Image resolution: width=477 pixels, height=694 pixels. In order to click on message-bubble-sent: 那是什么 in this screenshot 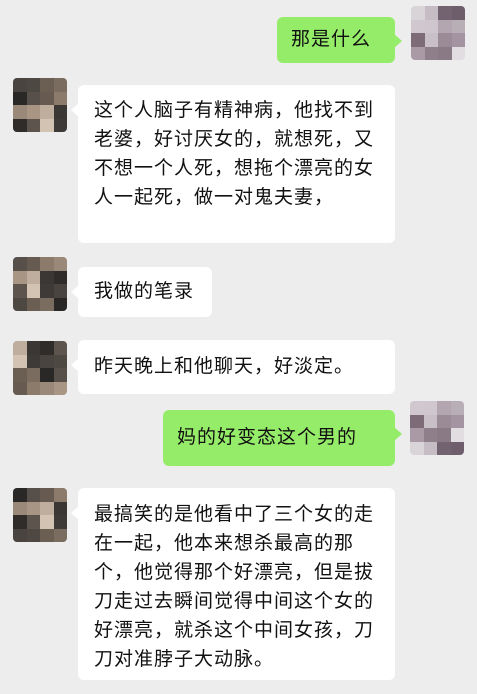, I will do `click(339, 40)`.